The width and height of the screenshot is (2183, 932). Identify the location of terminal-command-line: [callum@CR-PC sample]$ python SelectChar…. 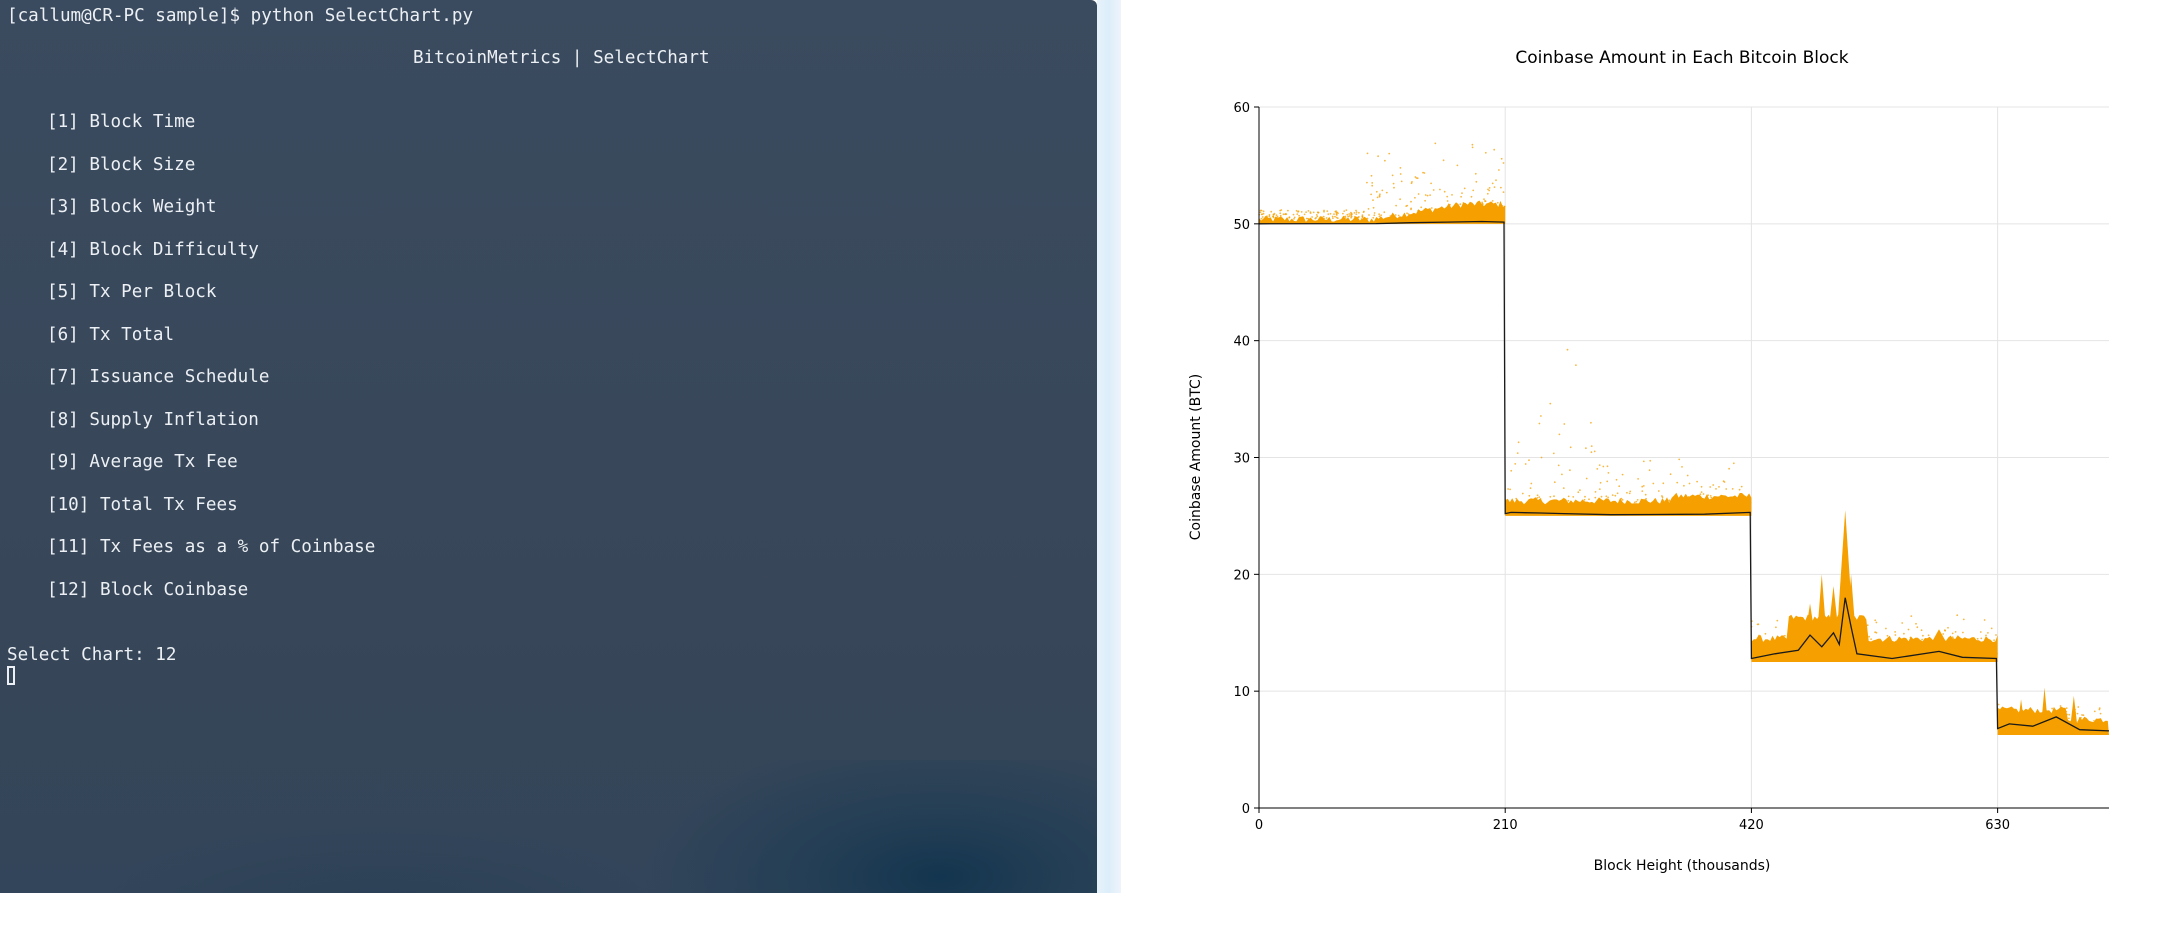
(240, 16).